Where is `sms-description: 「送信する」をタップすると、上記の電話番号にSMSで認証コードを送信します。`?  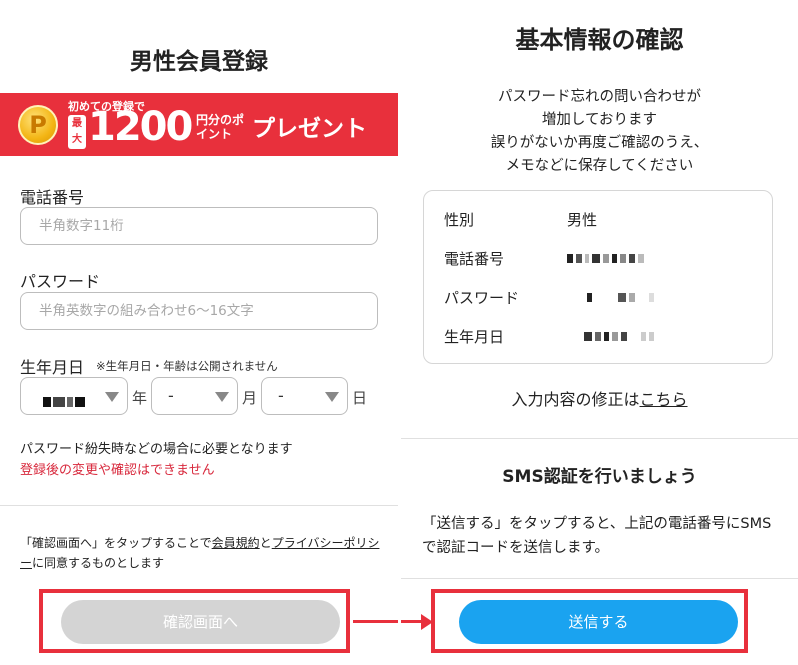 sms-description: 「送信する」をタップすると、上記の電話番号にSMSで認証コードを送信します。 is located at coordinates (597, 536).